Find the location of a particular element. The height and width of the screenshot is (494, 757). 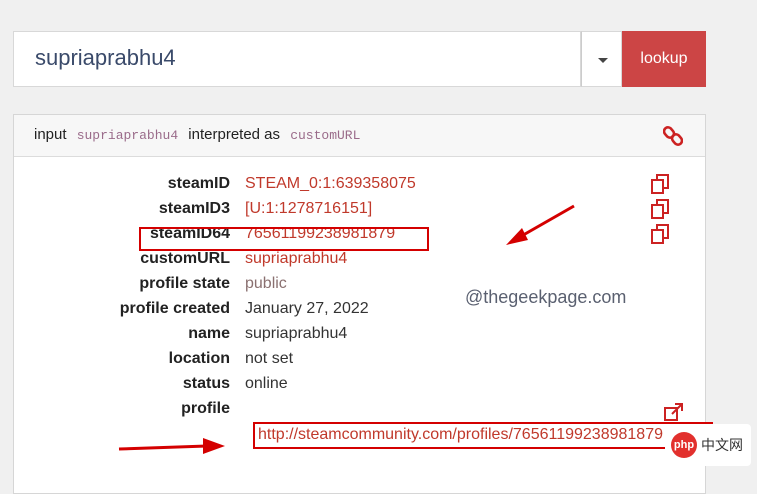

input-prefix-label: input is located at coordinates (50, 134).